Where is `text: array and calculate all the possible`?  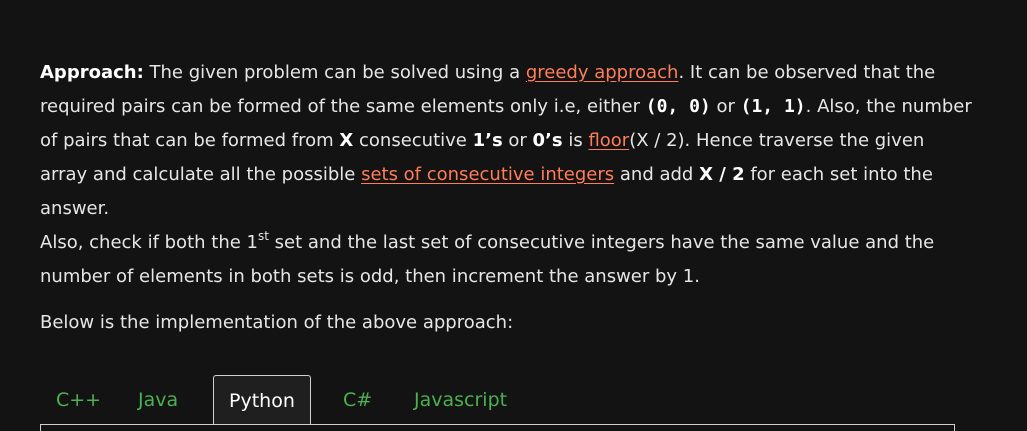 text: array and calculate all the possible is located at coordinates (201, 174).